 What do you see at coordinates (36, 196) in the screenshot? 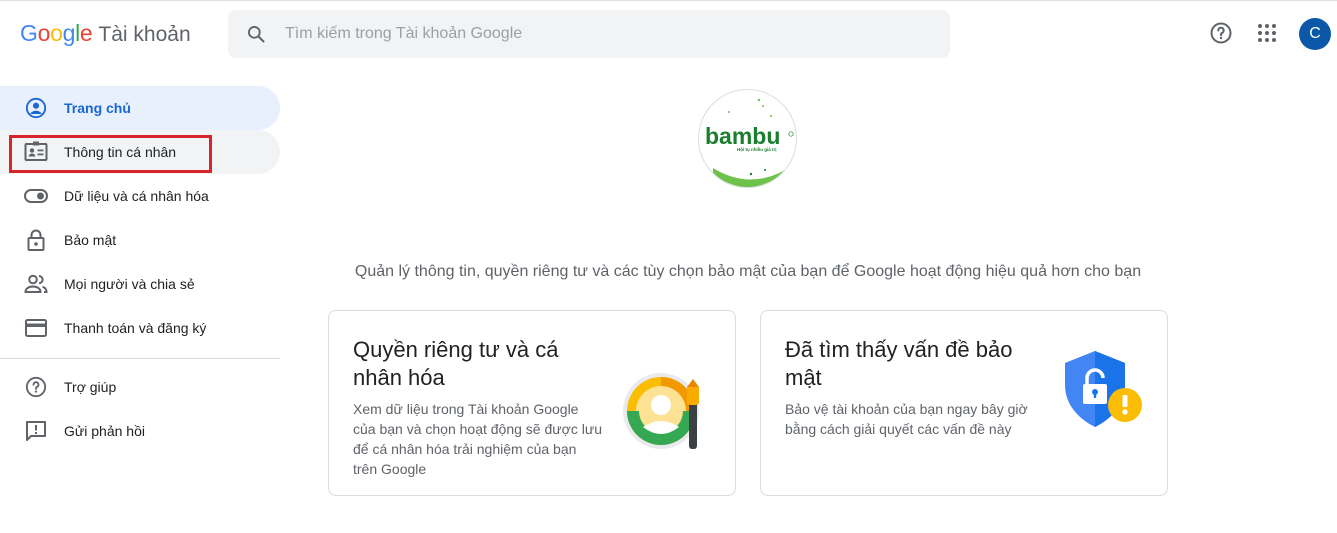
I see `toggle-icon` at bounding box center [36, 196].